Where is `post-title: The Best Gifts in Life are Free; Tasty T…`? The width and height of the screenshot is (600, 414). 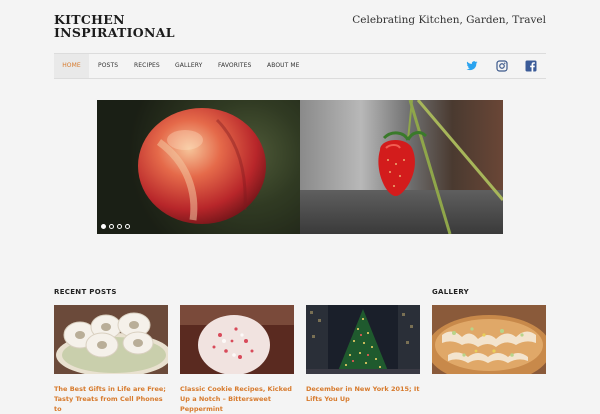 post-title: The Best Gifts in Life are Free; Tasty T… is located at coordinates (111, 399).